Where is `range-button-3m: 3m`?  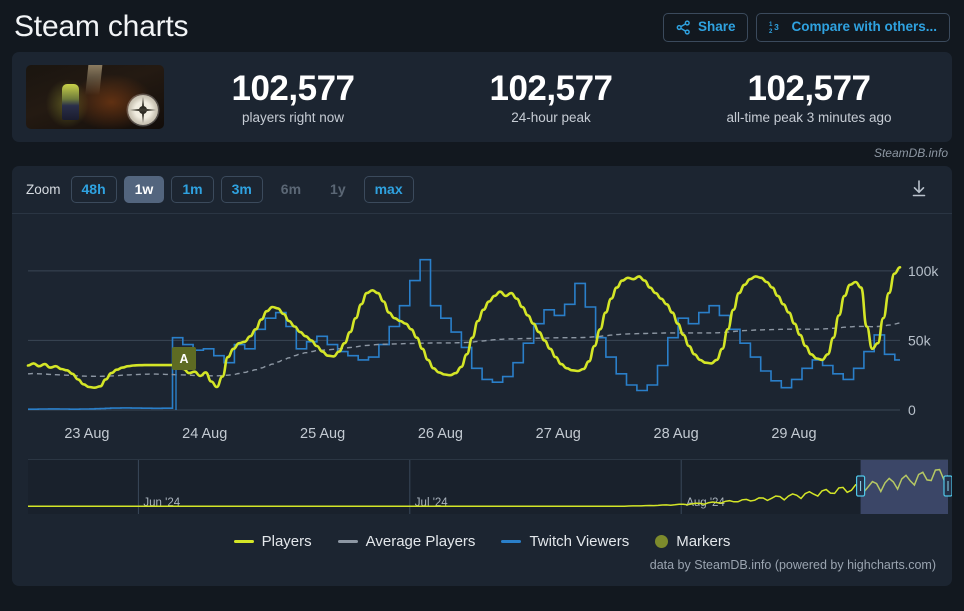 range-button-3m: 3m is located at coordinates (241, 189).